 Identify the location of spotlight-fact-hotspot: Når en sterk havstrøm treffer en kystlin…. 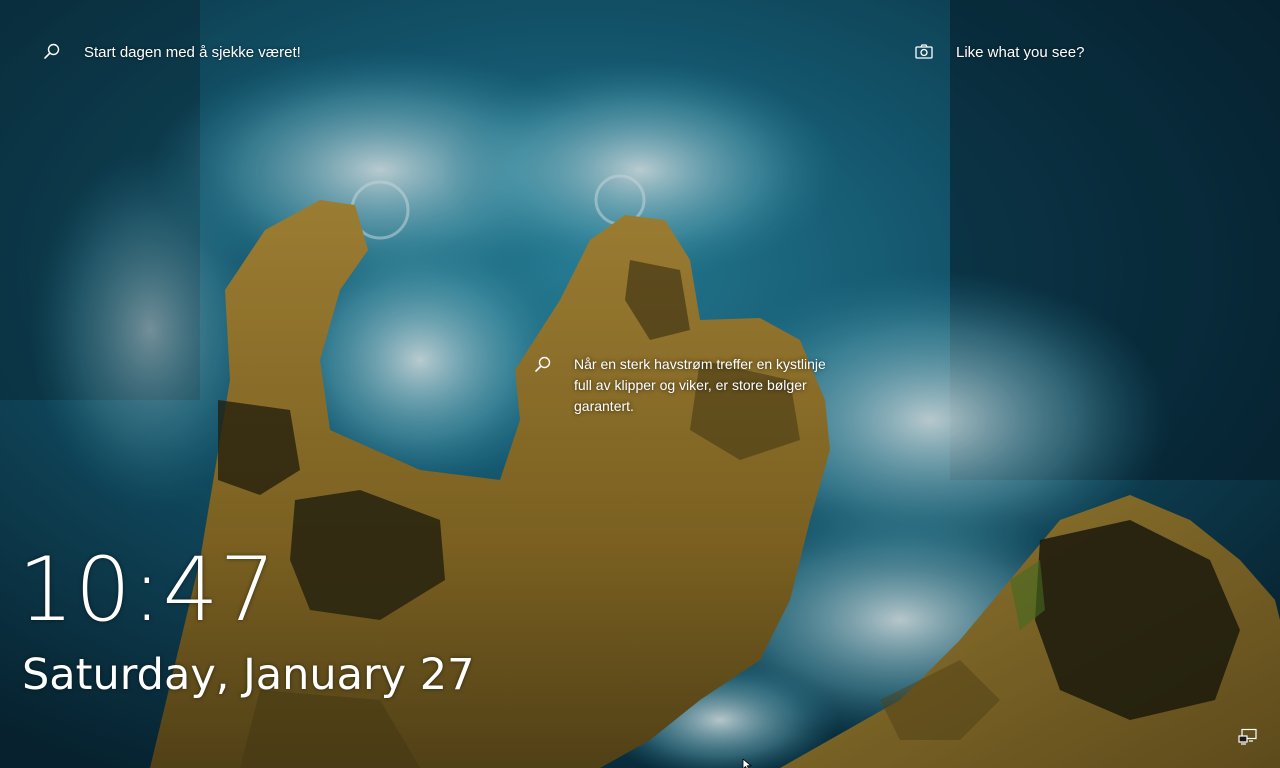
(683, 385).